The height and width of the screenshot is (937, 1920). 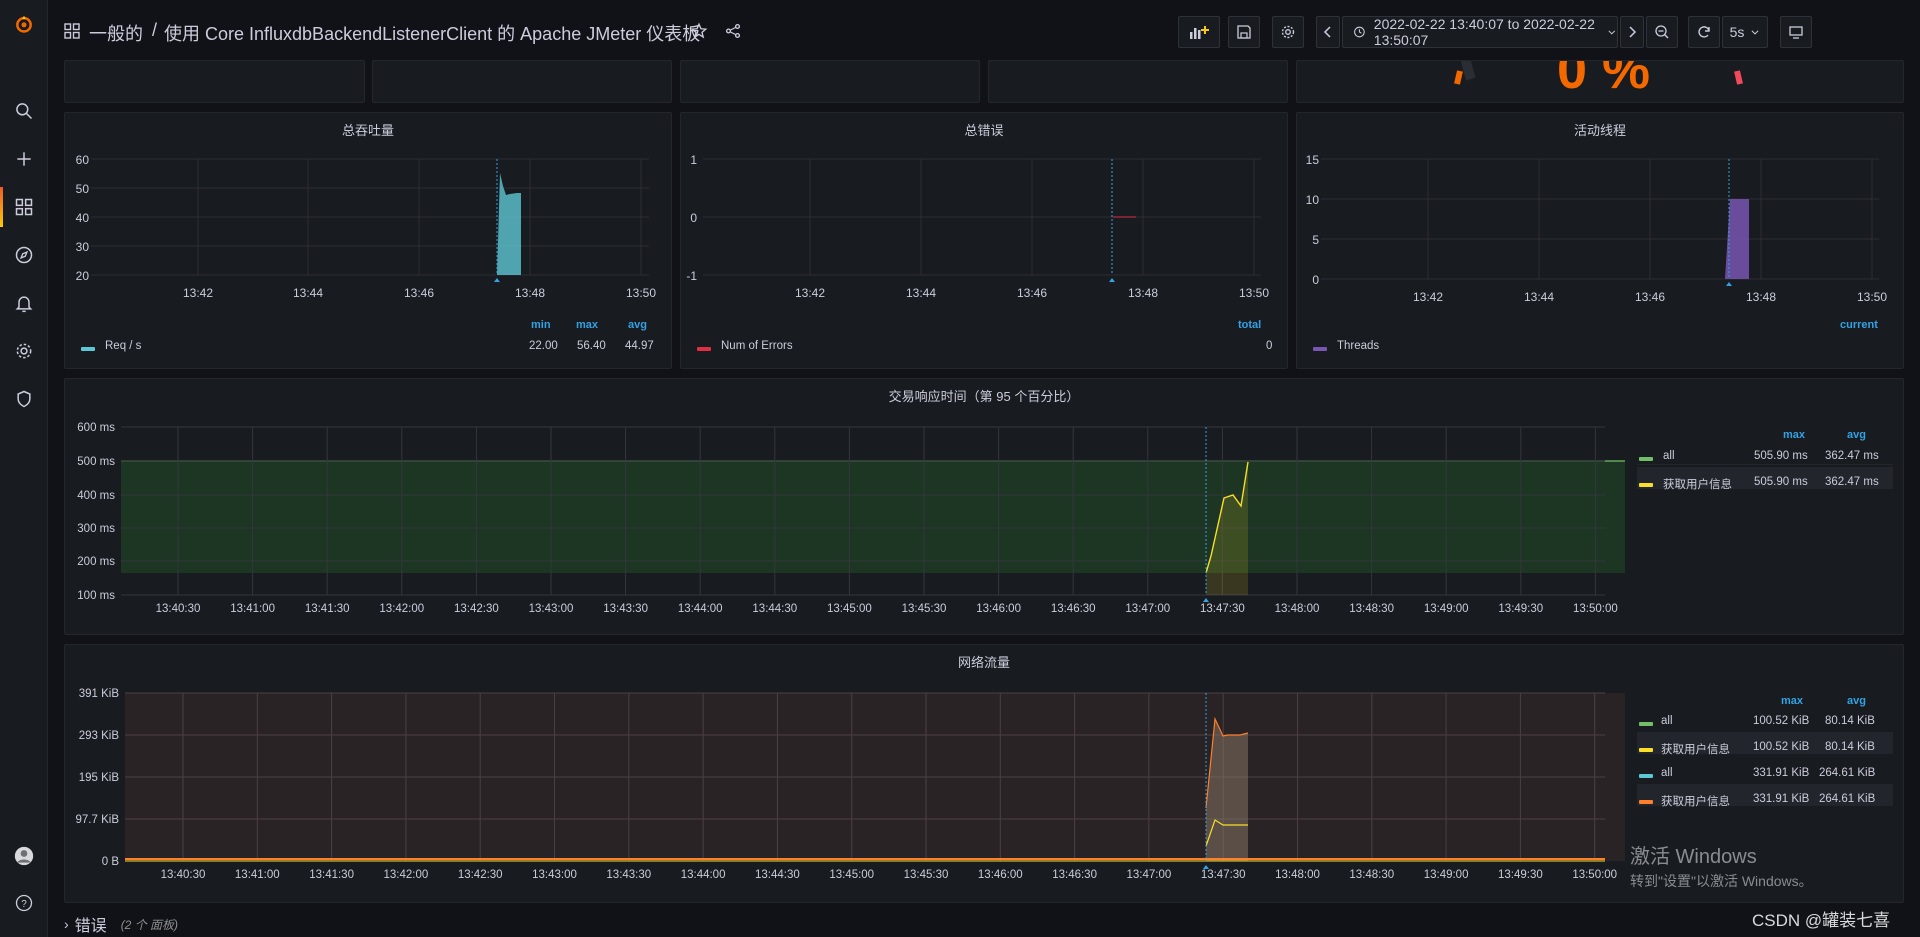 What do you see at coordinates (1446, 875) in the screenshot?
I see `x-tick: 13:49:00` at bounding box center [1446, 875].